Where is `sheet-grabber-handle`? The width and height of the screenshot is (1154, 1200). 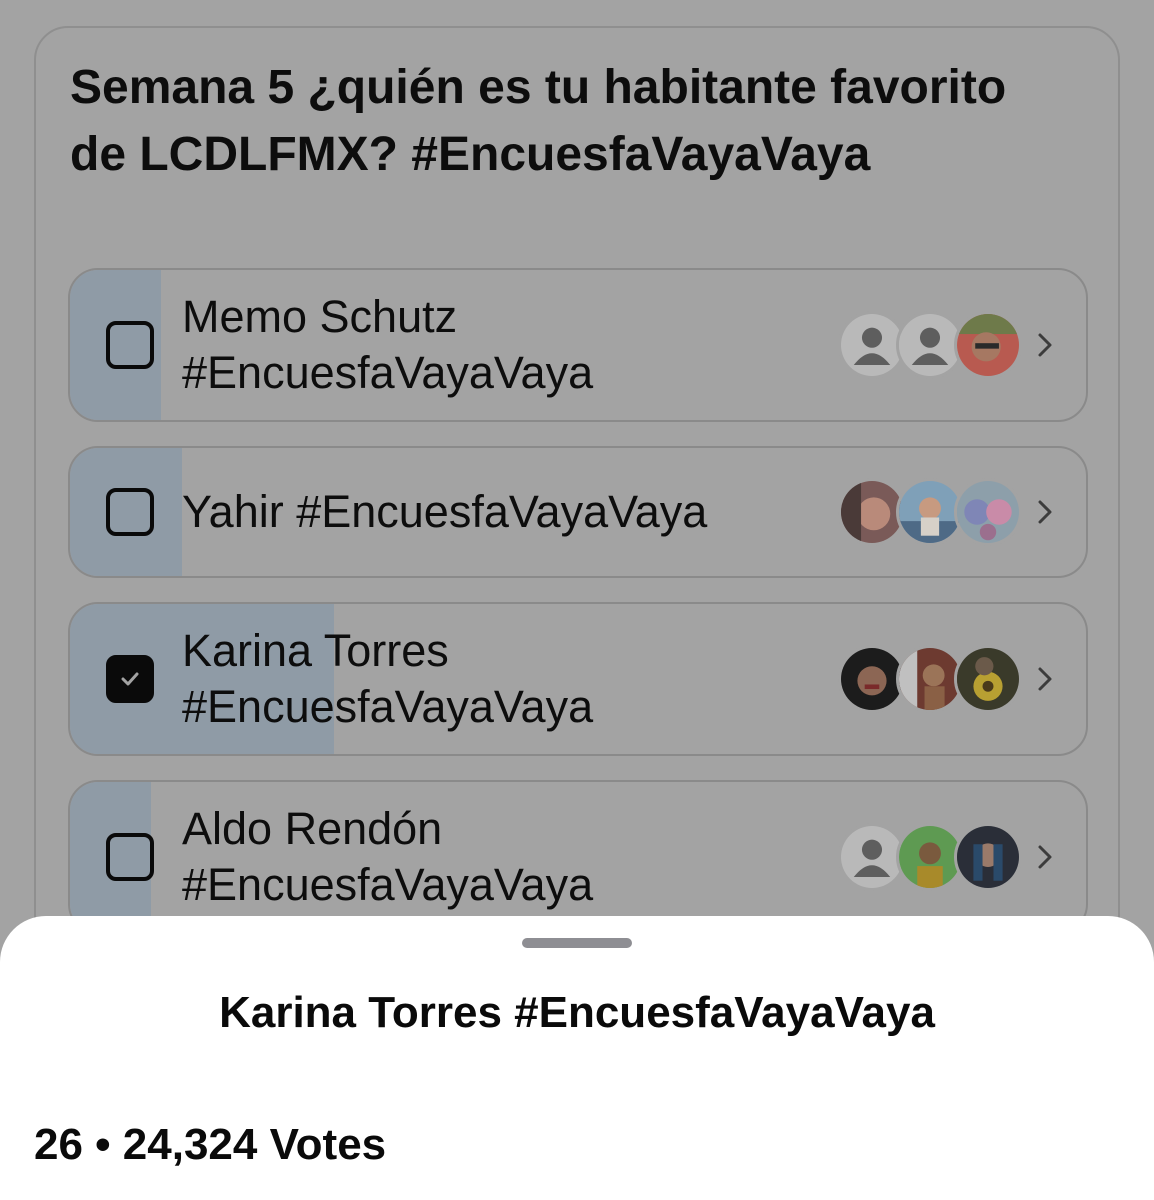
sheet-grabber-handle is located at coordinates (577, 943).